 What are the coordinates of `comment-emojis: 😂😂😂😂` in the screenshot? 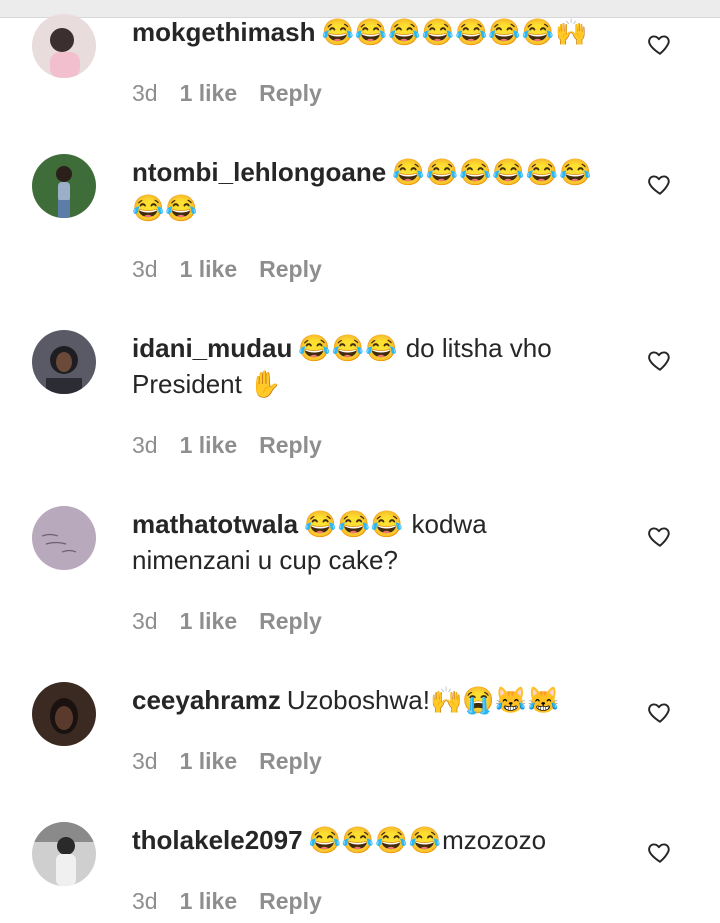 It's located at (375, 840).